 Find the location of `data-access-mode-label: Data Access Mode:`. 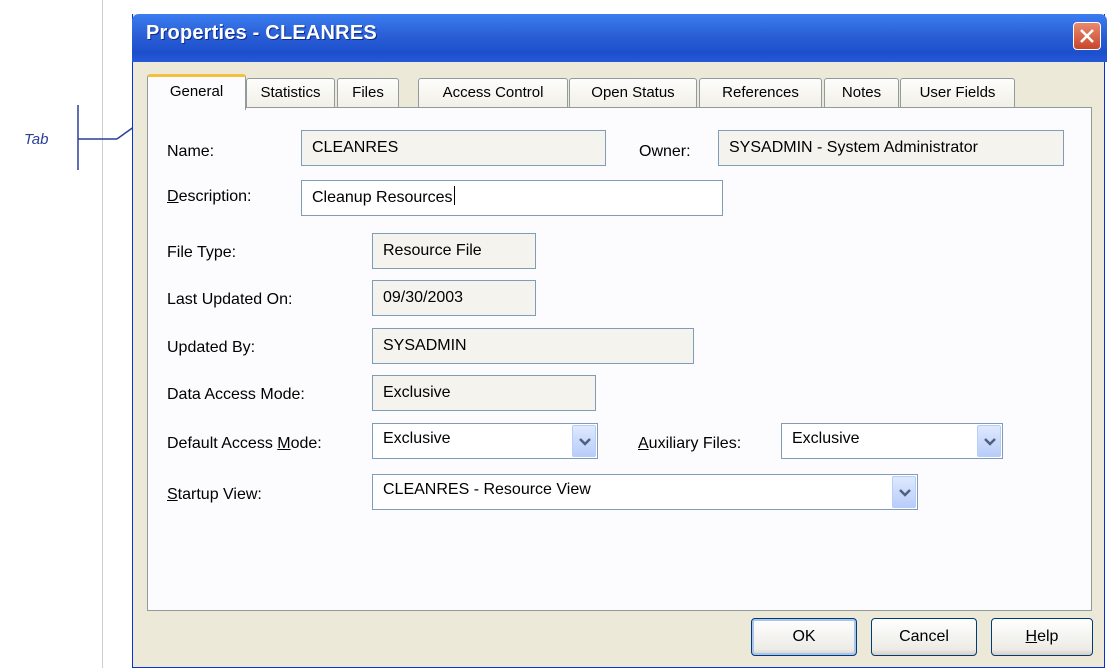

data-access-mode-label: Data Access Mode: is located at coordinates (236, 394).